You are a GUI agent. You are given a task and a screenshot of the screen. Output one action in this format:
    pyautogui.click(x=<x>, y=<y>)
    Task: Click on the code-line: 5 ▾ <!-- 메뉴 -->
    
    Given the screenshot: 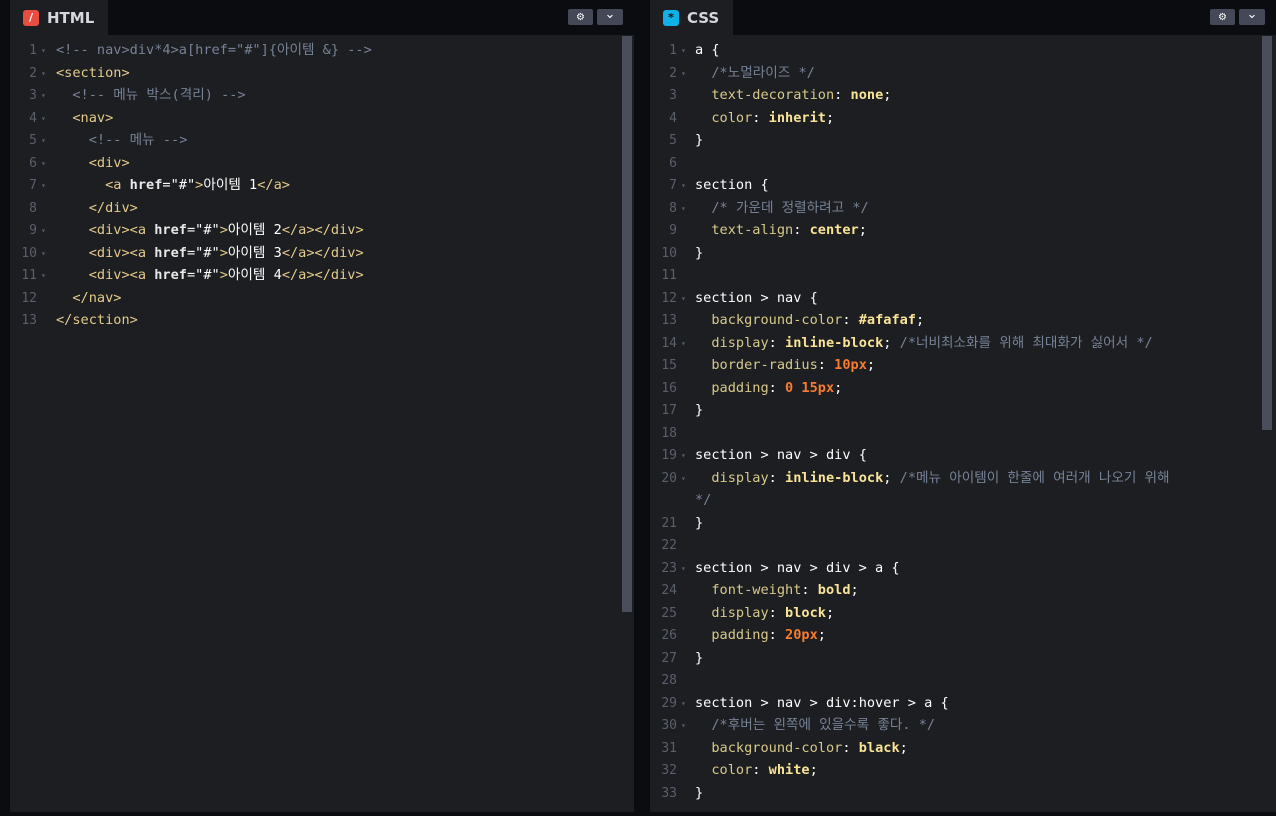 What is the action you would take?
    pyautogui.click(x=322, y=140)
    